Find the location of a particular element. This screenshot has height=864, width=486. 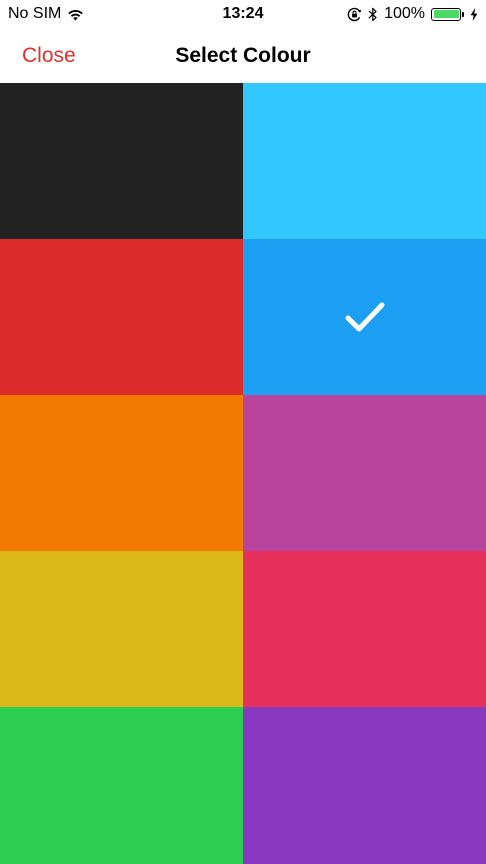

orientation-lock-icon is located at coordinates (354, 14).